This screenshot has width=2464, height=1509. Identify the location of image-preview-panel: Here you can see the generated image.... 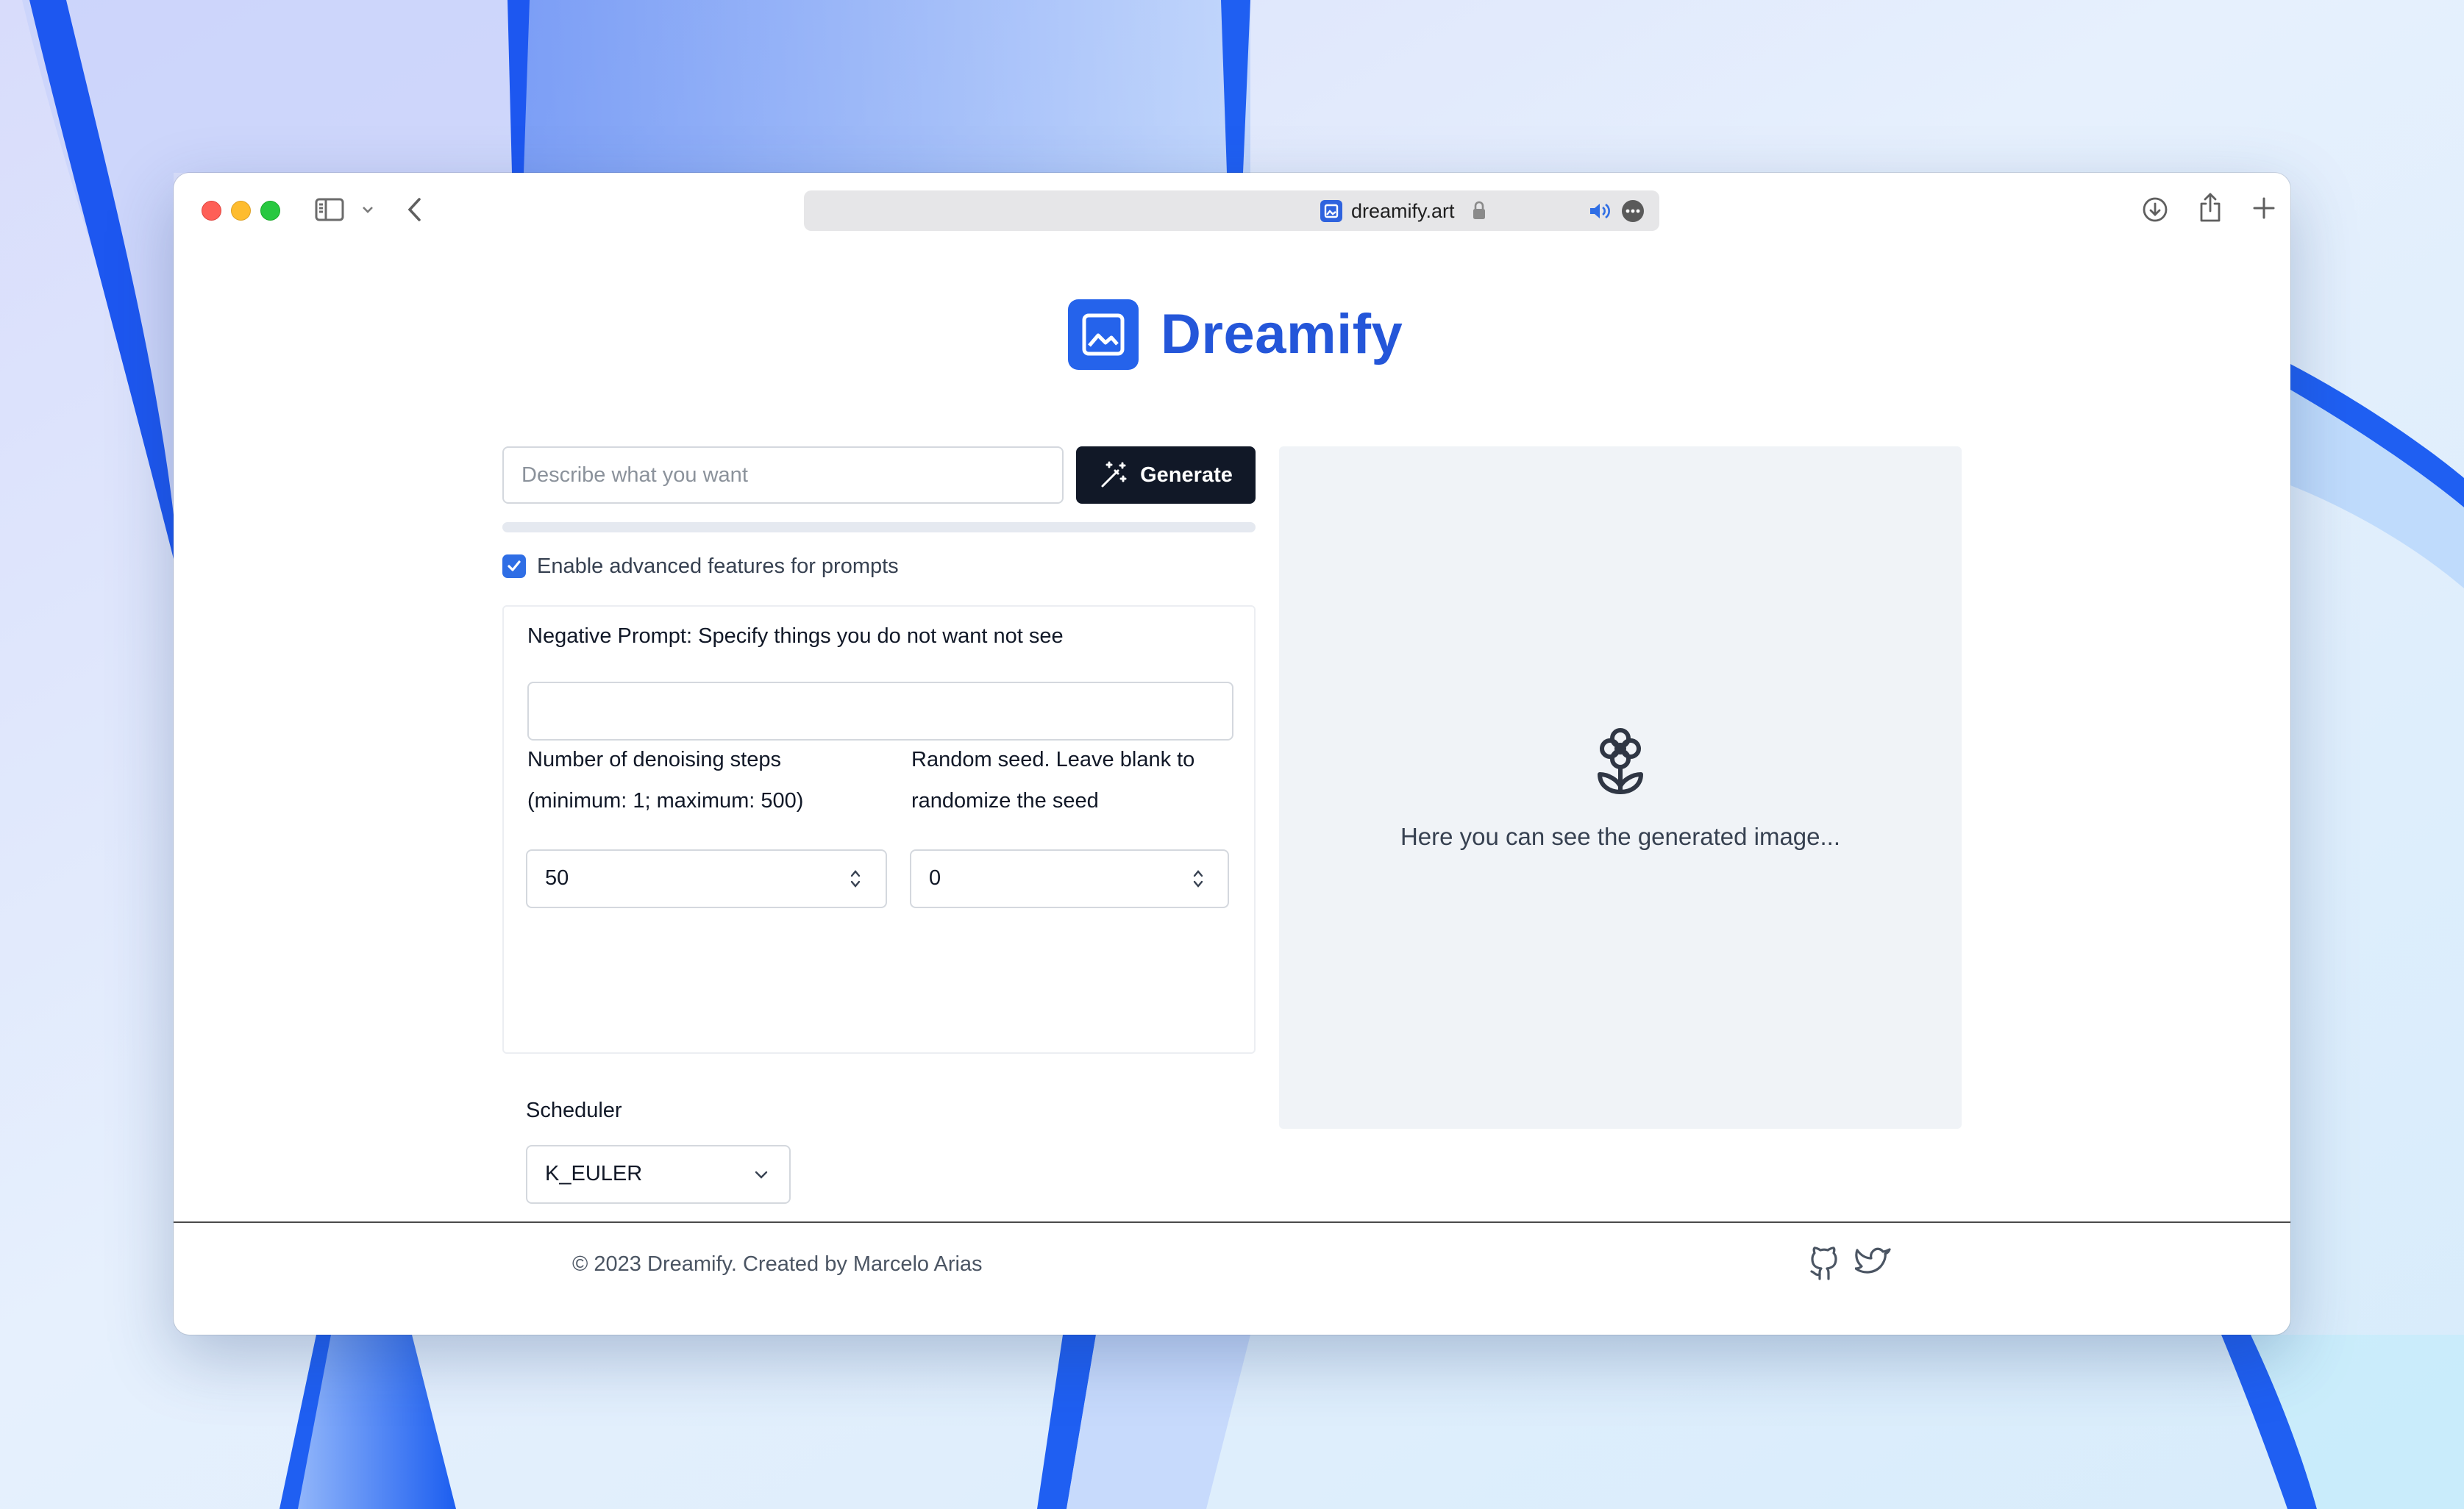
(1620, 788).